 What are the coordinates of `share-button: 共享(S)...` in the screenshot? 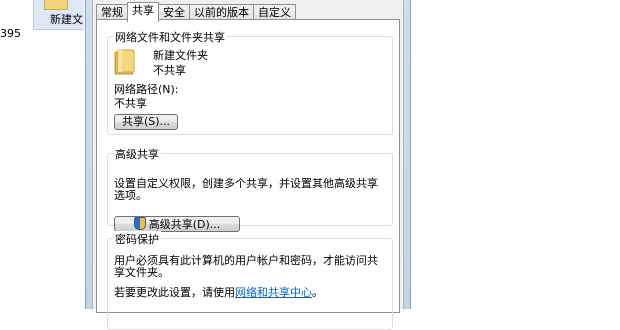 It's located at (146, 122).